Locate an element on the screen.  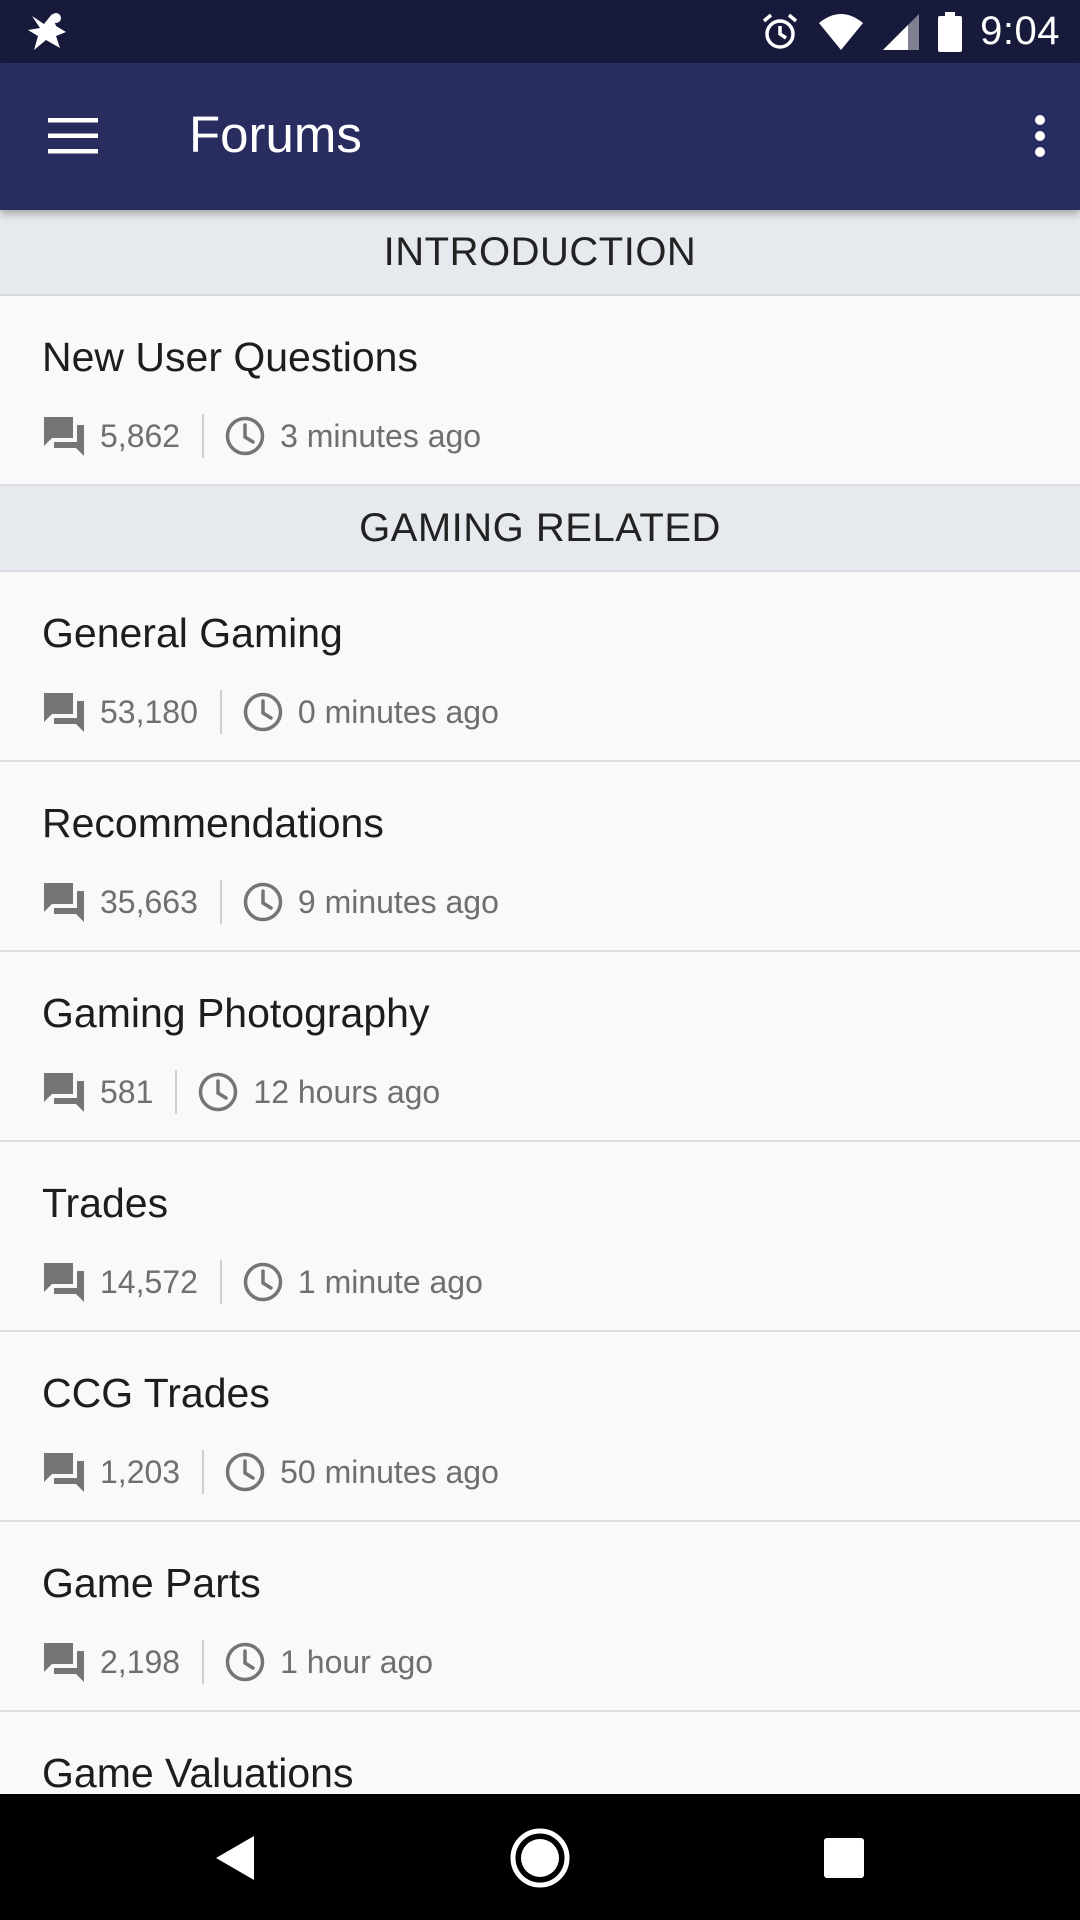
forum-name: New User Questions is located at coordinates (230, 357).